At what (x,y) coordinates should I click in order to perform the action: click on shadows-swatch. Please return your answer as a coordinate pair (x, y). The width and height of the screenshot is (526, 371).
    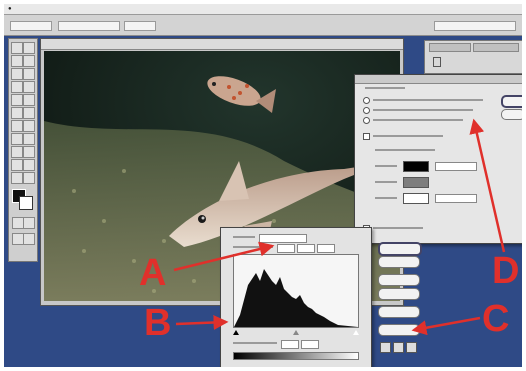
    Looking at the image, I should click on (416, 166).